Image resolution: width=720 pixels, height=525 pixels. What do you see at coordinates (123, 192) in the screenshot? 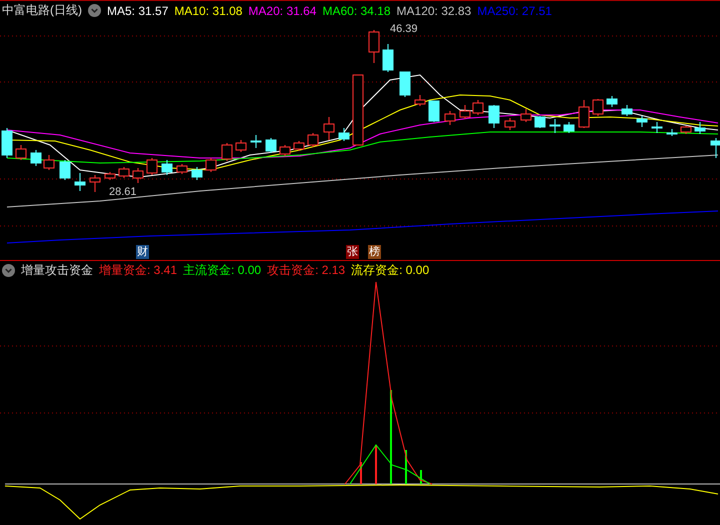
I see `low-price-label: 28.61` at bounding box center [123, 192].